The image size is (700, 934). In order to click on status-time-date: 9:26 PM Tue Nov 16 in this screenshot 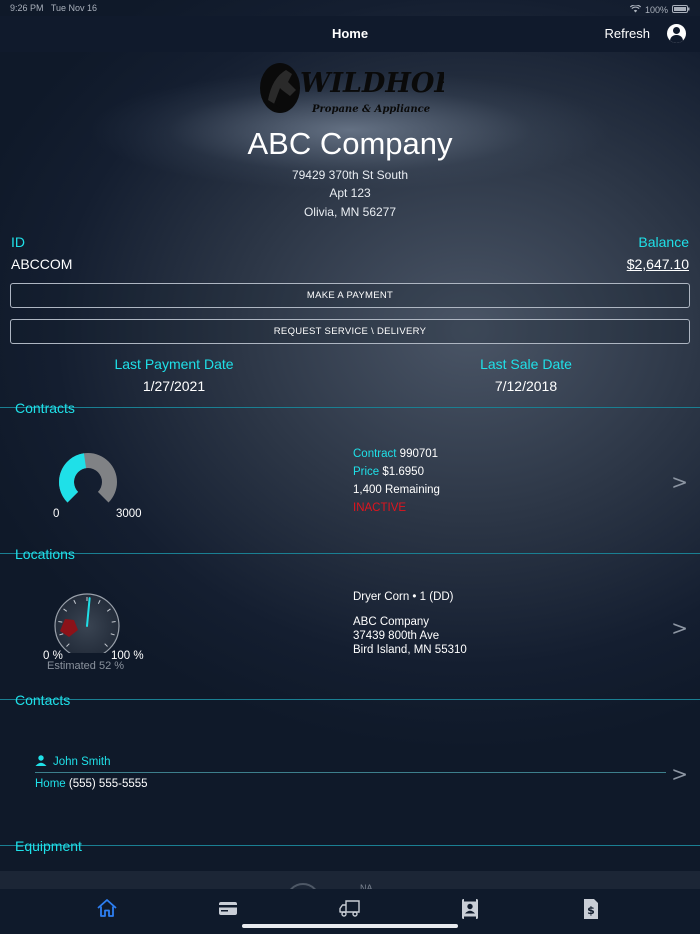, I will do `click(53, 9)`.